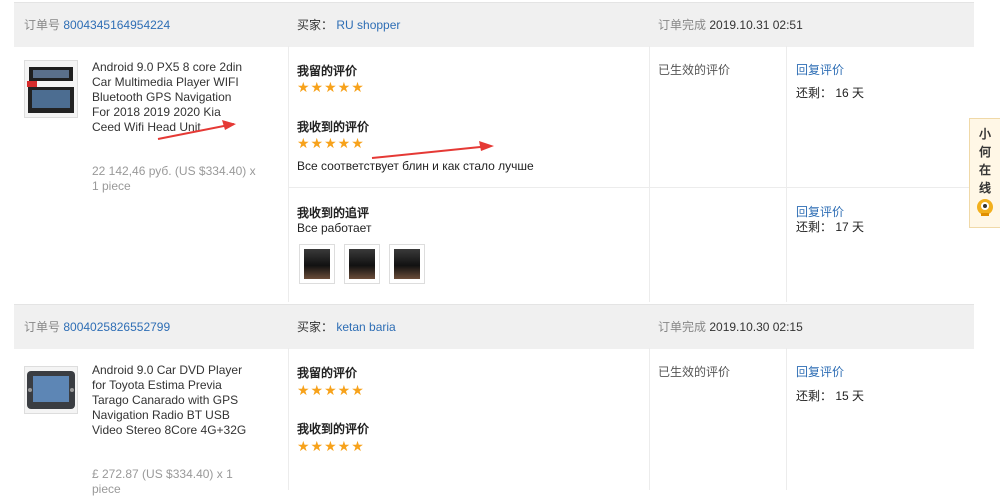 The height and width of the screenshot is (497, 1000). What do you see at coordinates (984, 134) in the screenshot?
I see `widget-char: 小` at bounding box center [984, 134].